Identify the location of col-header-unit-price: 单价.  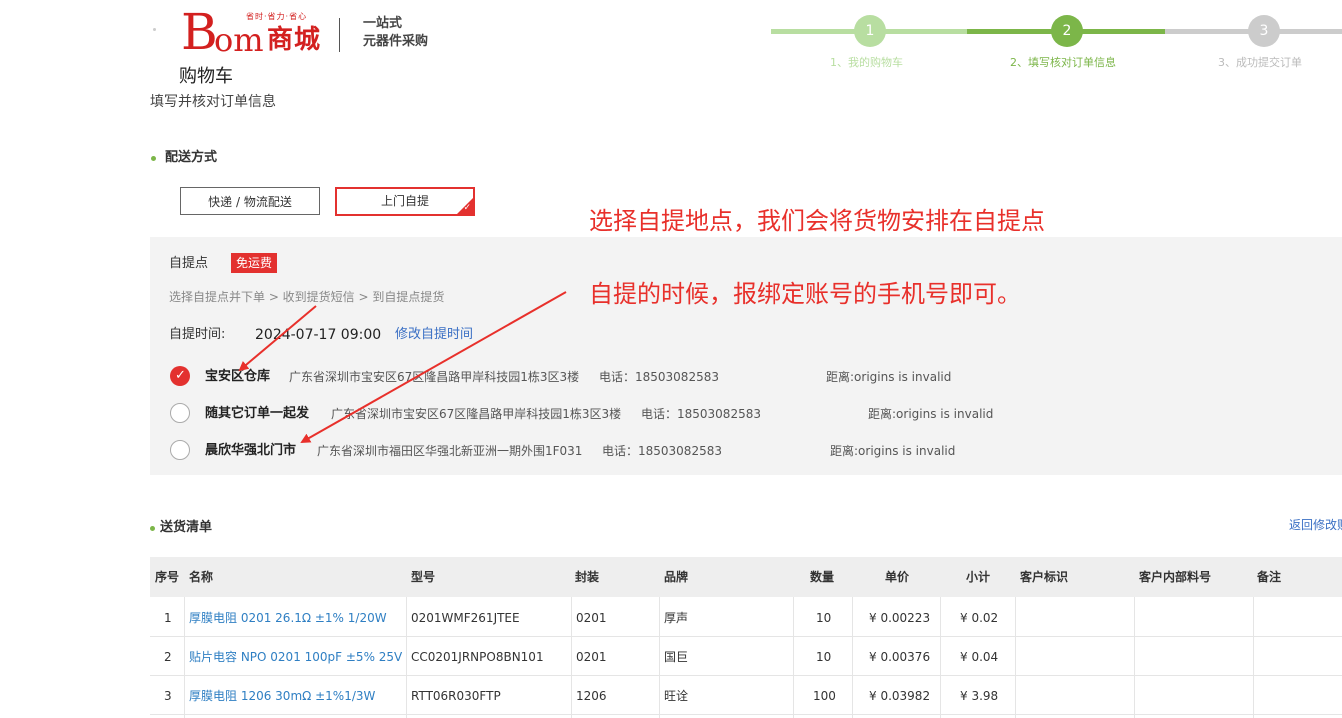
(897, 577).